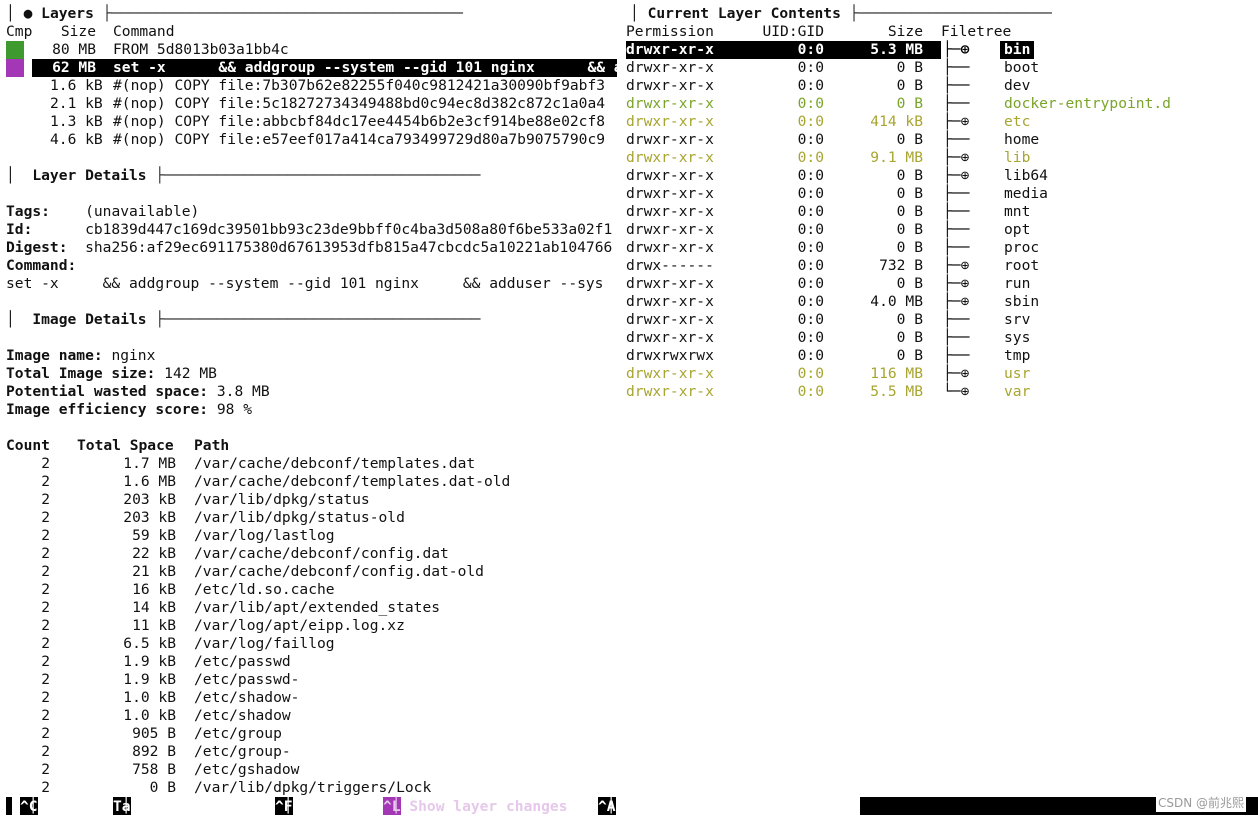 The width and height of the screenshot is (1258, 819). Describe the element at coordinates (339, 571) in the screenshot. I see `path-cell: /var/cache/debconf/config.dat-old` at that location.